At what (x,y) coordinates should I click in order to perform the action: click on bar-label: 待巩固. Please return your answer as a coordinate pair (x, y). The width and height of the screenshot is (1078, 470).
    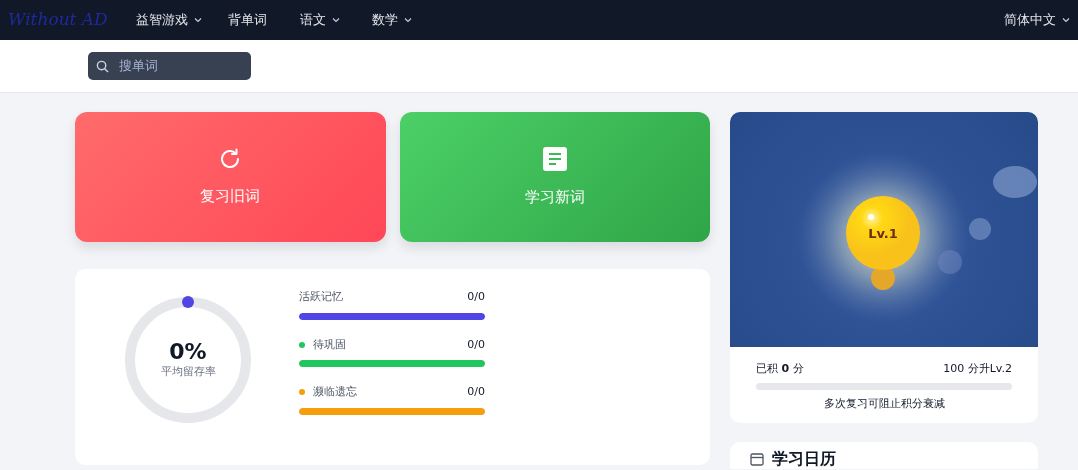
    Looking at the image, I should click on (329, 344).